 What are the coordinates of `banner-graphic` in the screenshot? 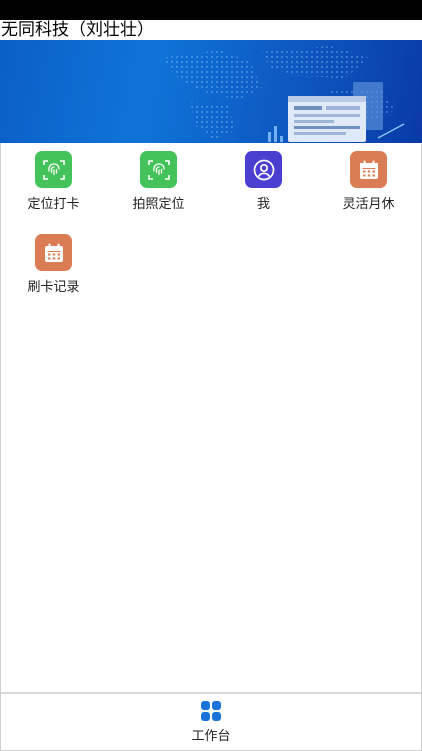 It's located at (282, 94).